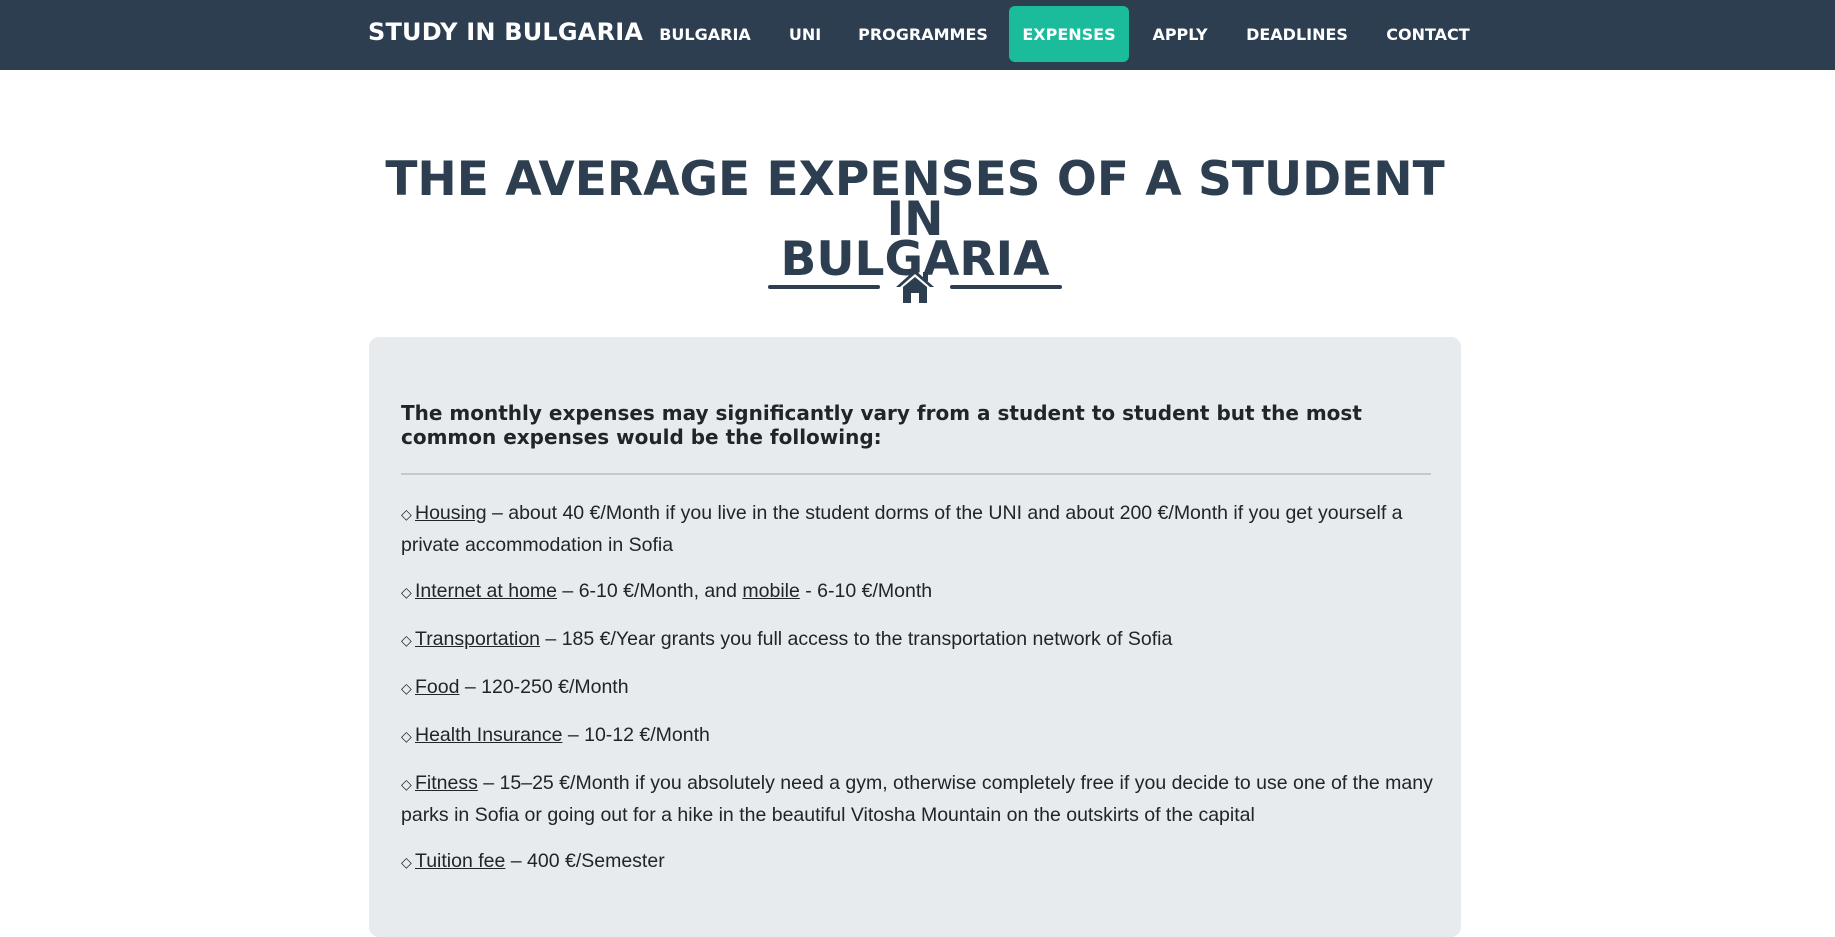 Image resolution: width=1835 pixels, height=937 pixels. What do you see at coordinates (636, 735) in the screenshot?
I see `expense-text: – 10-12 €/Month` at bounding box center [636, 735].